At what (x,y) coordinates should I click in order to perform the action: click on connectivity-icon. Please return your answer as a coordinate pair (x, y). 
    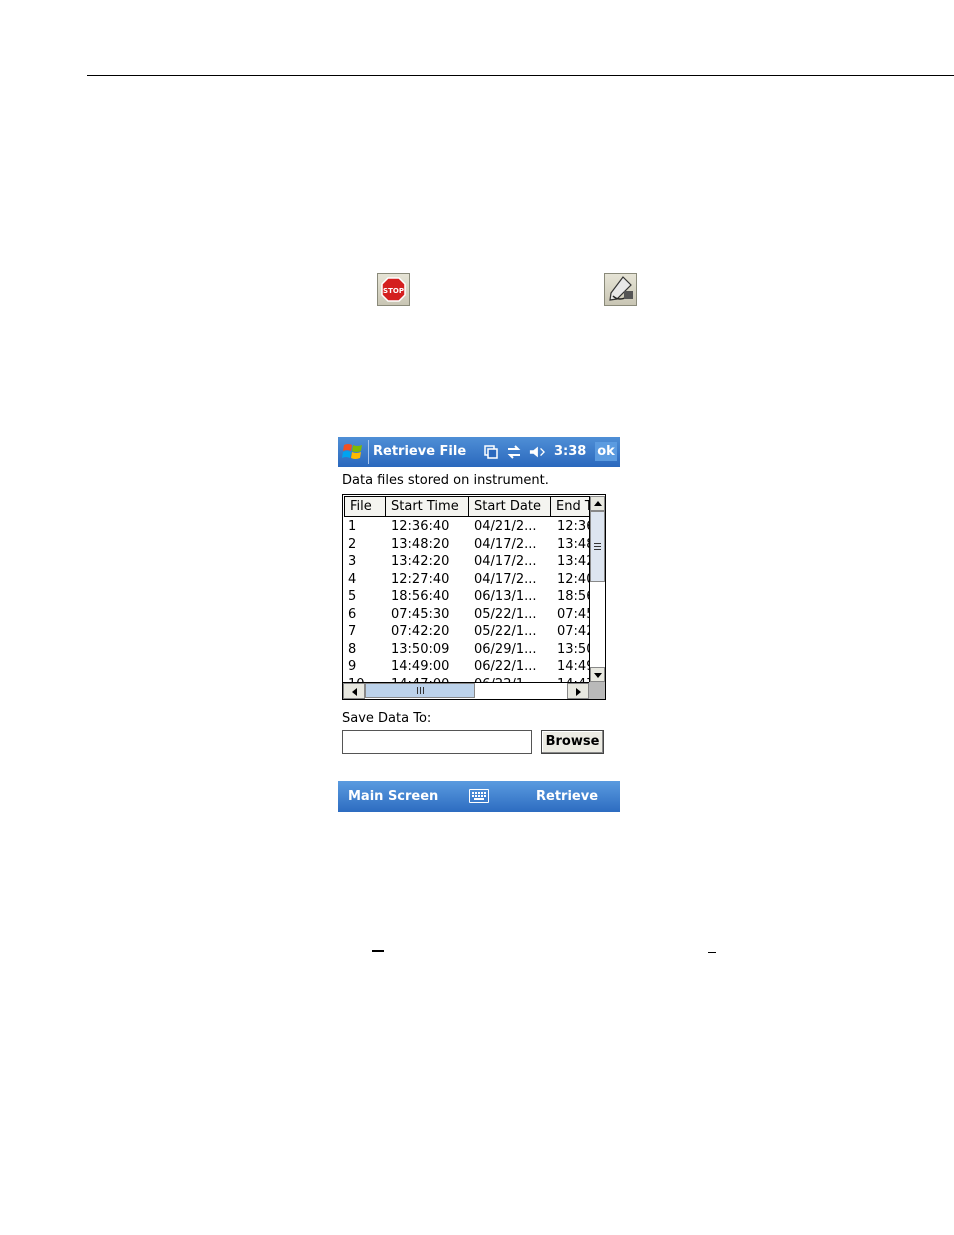
    Looking at the image, I should click on (514, 452).